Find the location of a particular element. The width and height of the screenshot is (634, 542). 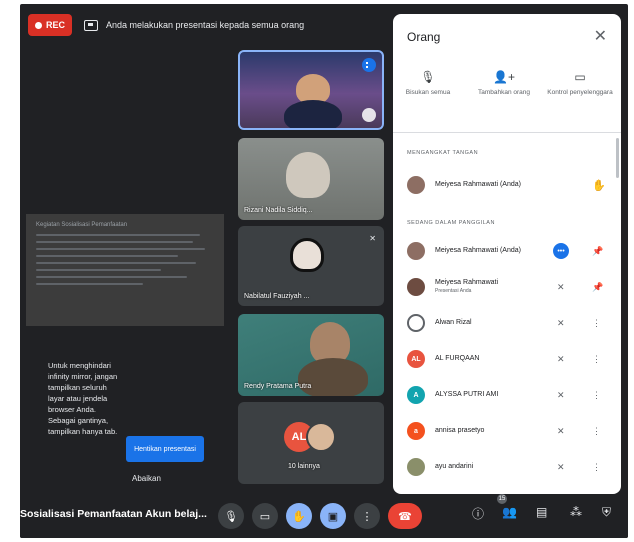

participant-name: Meiyesa Rahmawati (Anda) is located at coordinates (478, 184).